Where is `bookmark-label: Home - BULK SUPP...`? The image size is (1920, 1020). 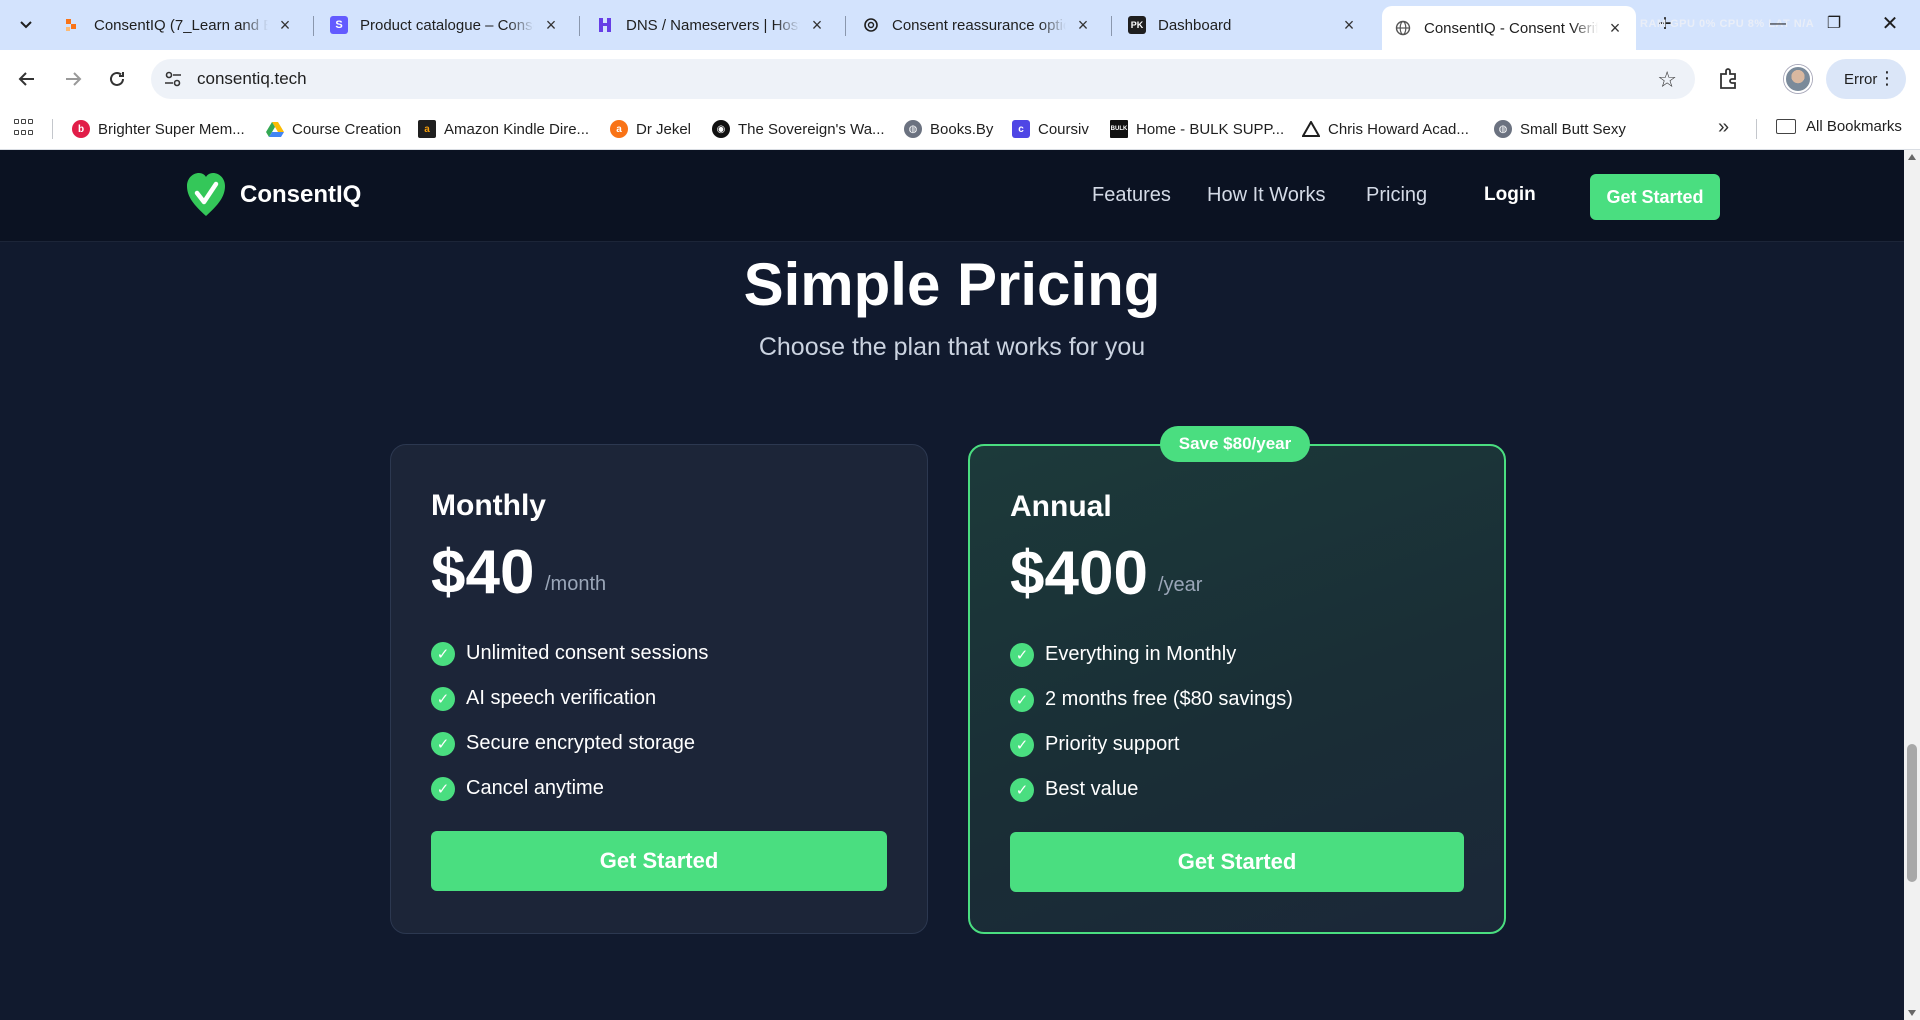
bookmark-label: Home - BULK SUPP... is located at coordinates (1210, 129).